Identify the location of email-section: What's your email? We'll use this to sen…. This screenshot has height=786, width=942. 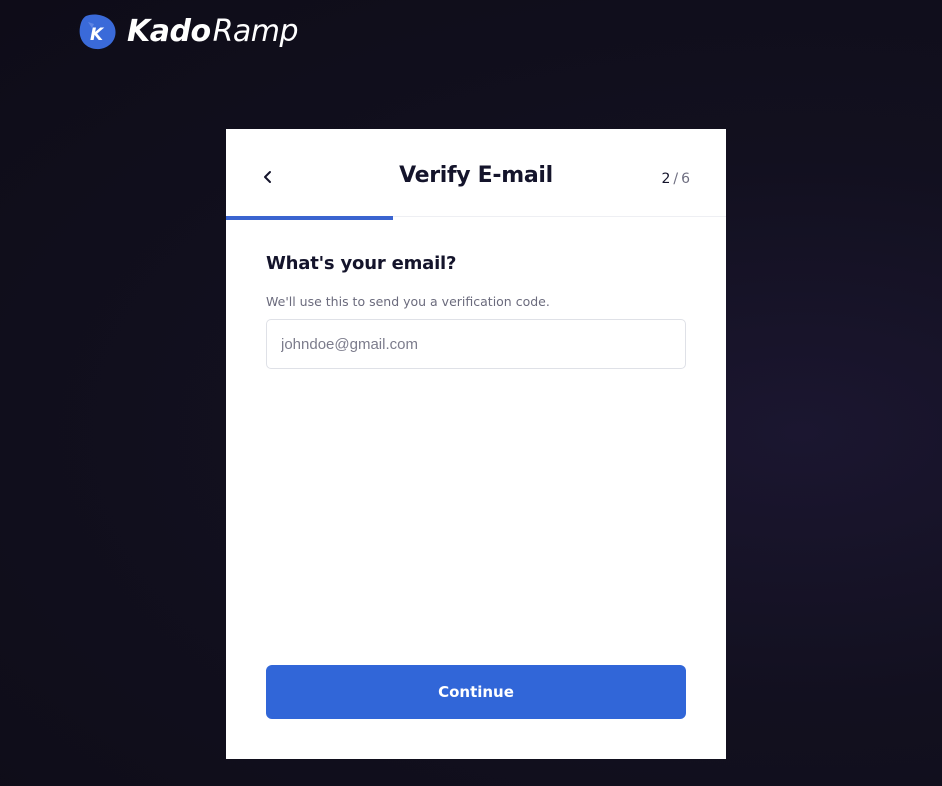
(476, 311).